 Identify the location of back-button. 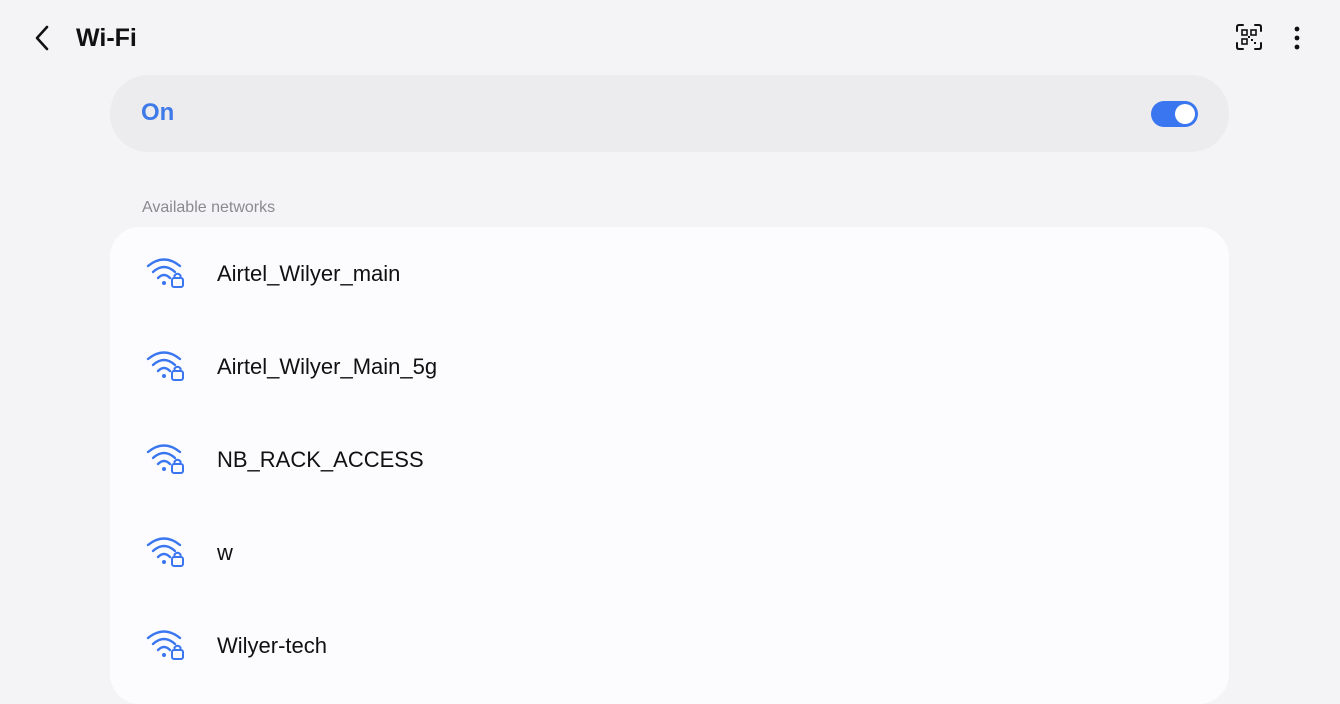
(42, 38).